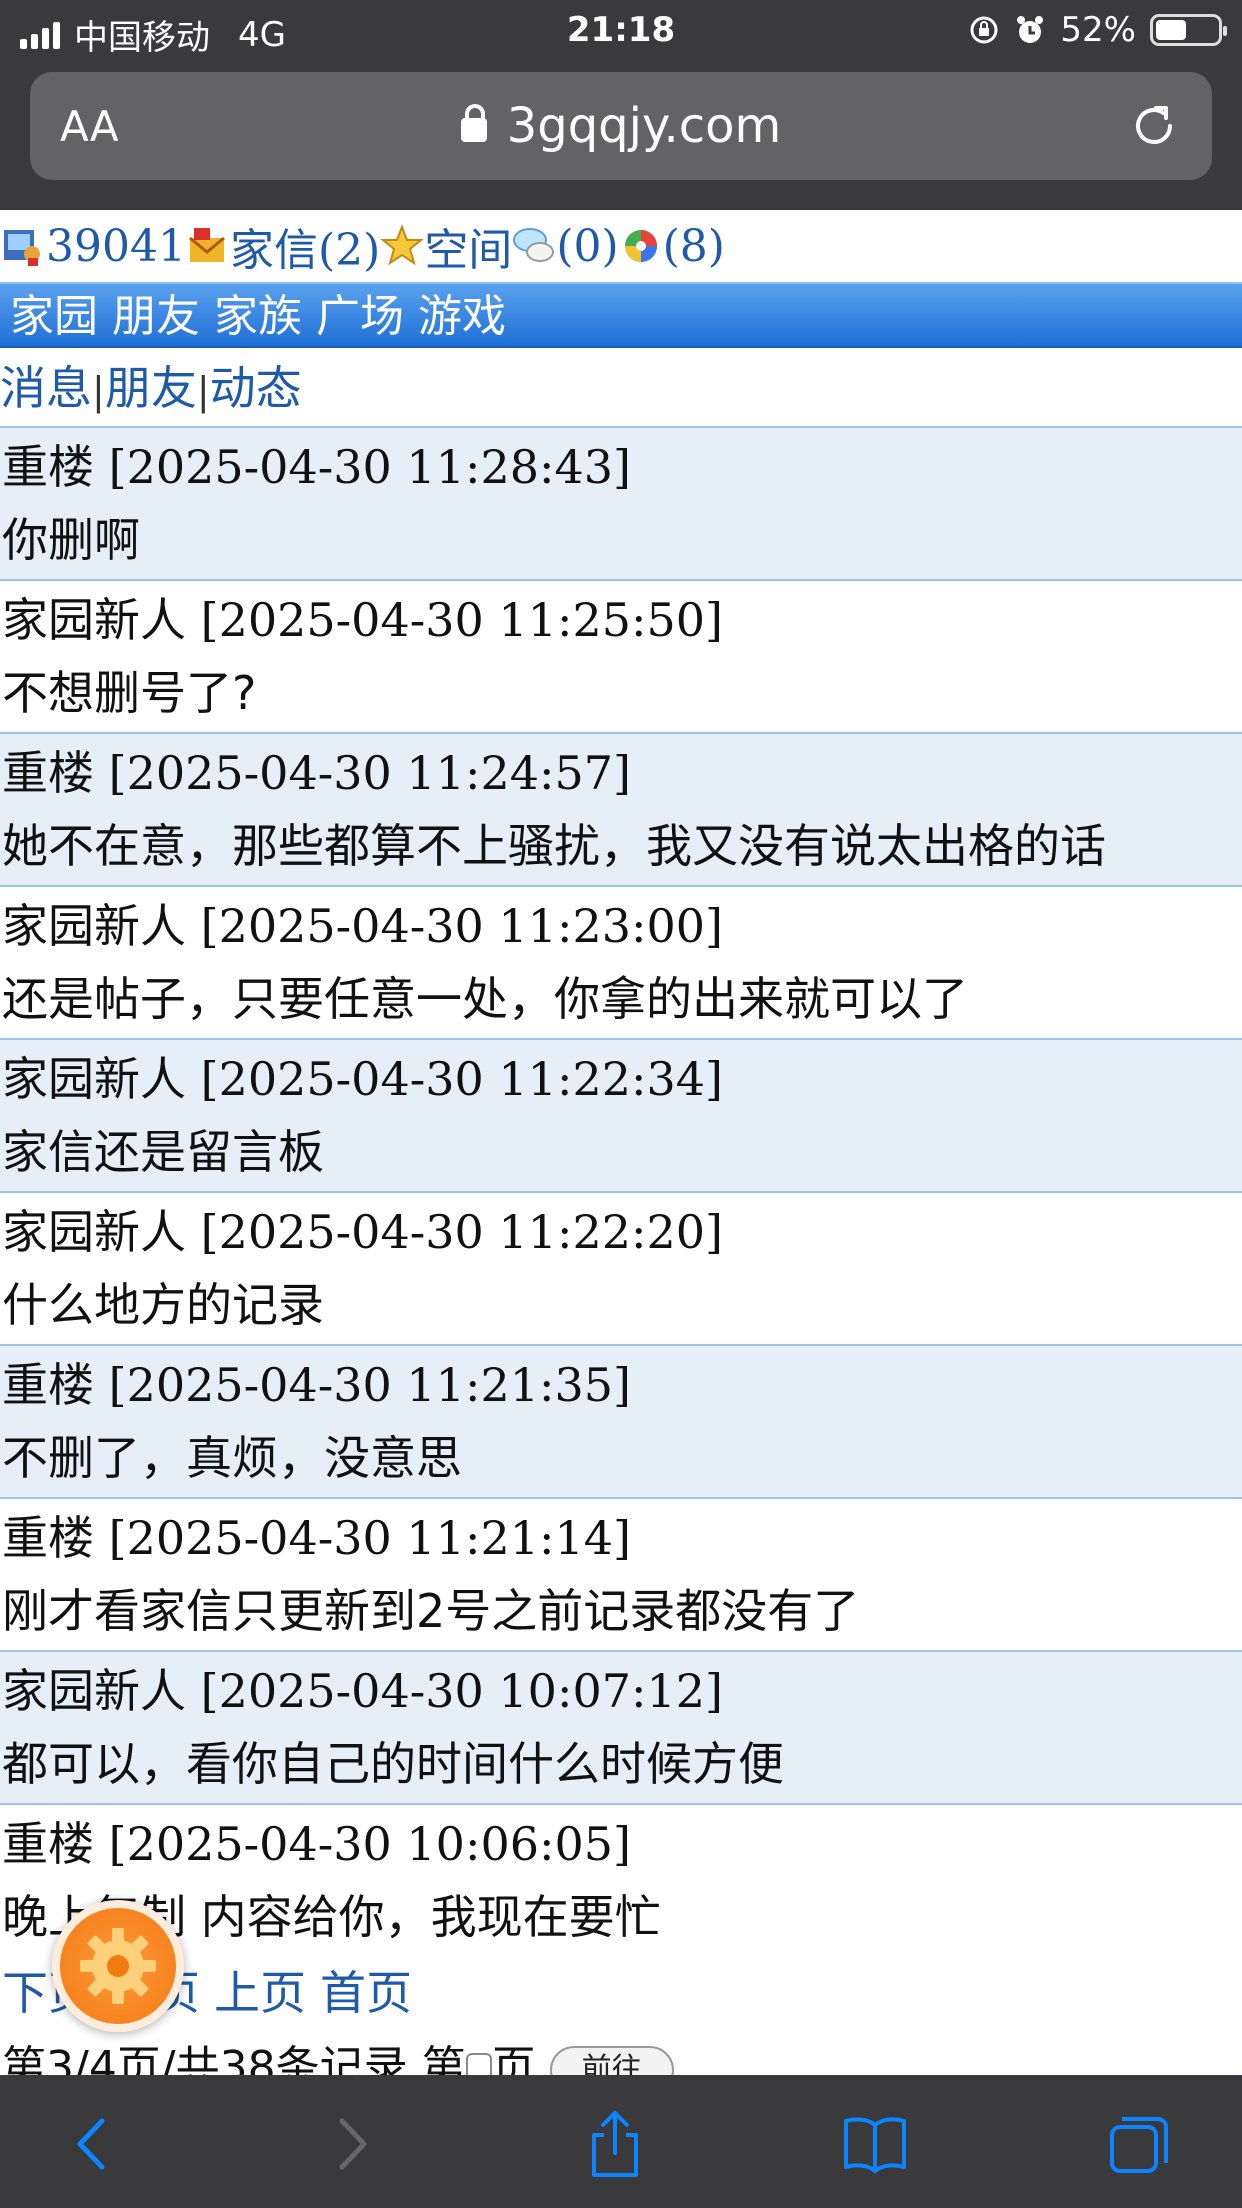  Describe the element at coordinates (129, 693) in the screenshot. I see `message-text: 不想删号了?` at that location.